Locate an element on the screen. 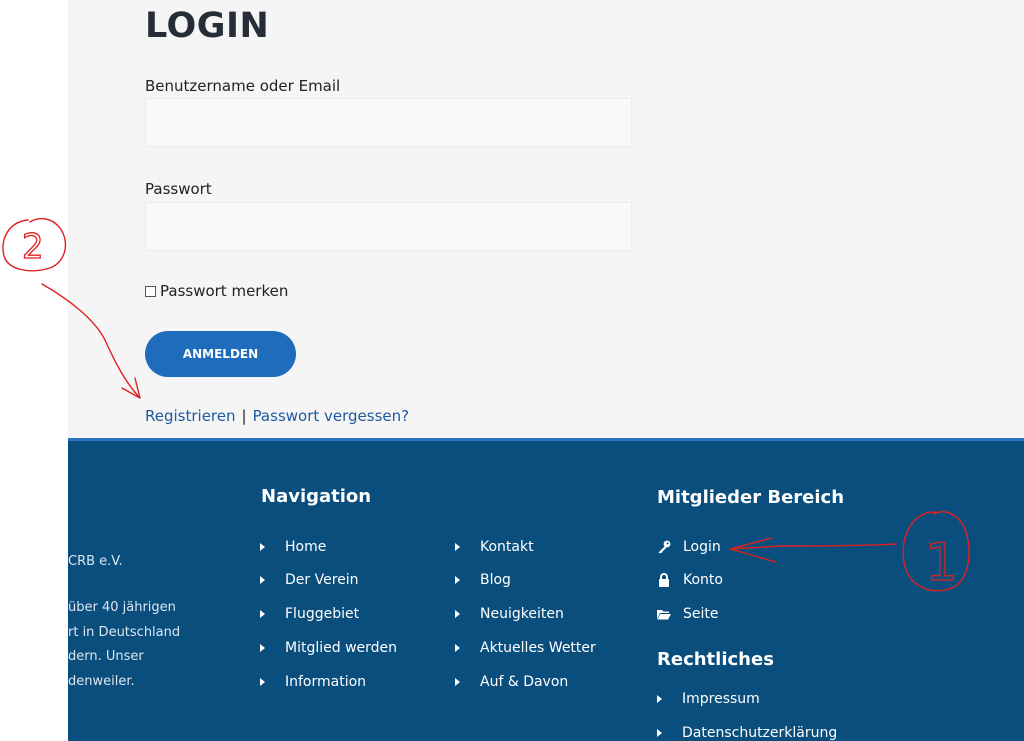  legal-item-impressum: Impressum is located at coordinates (708, 699).